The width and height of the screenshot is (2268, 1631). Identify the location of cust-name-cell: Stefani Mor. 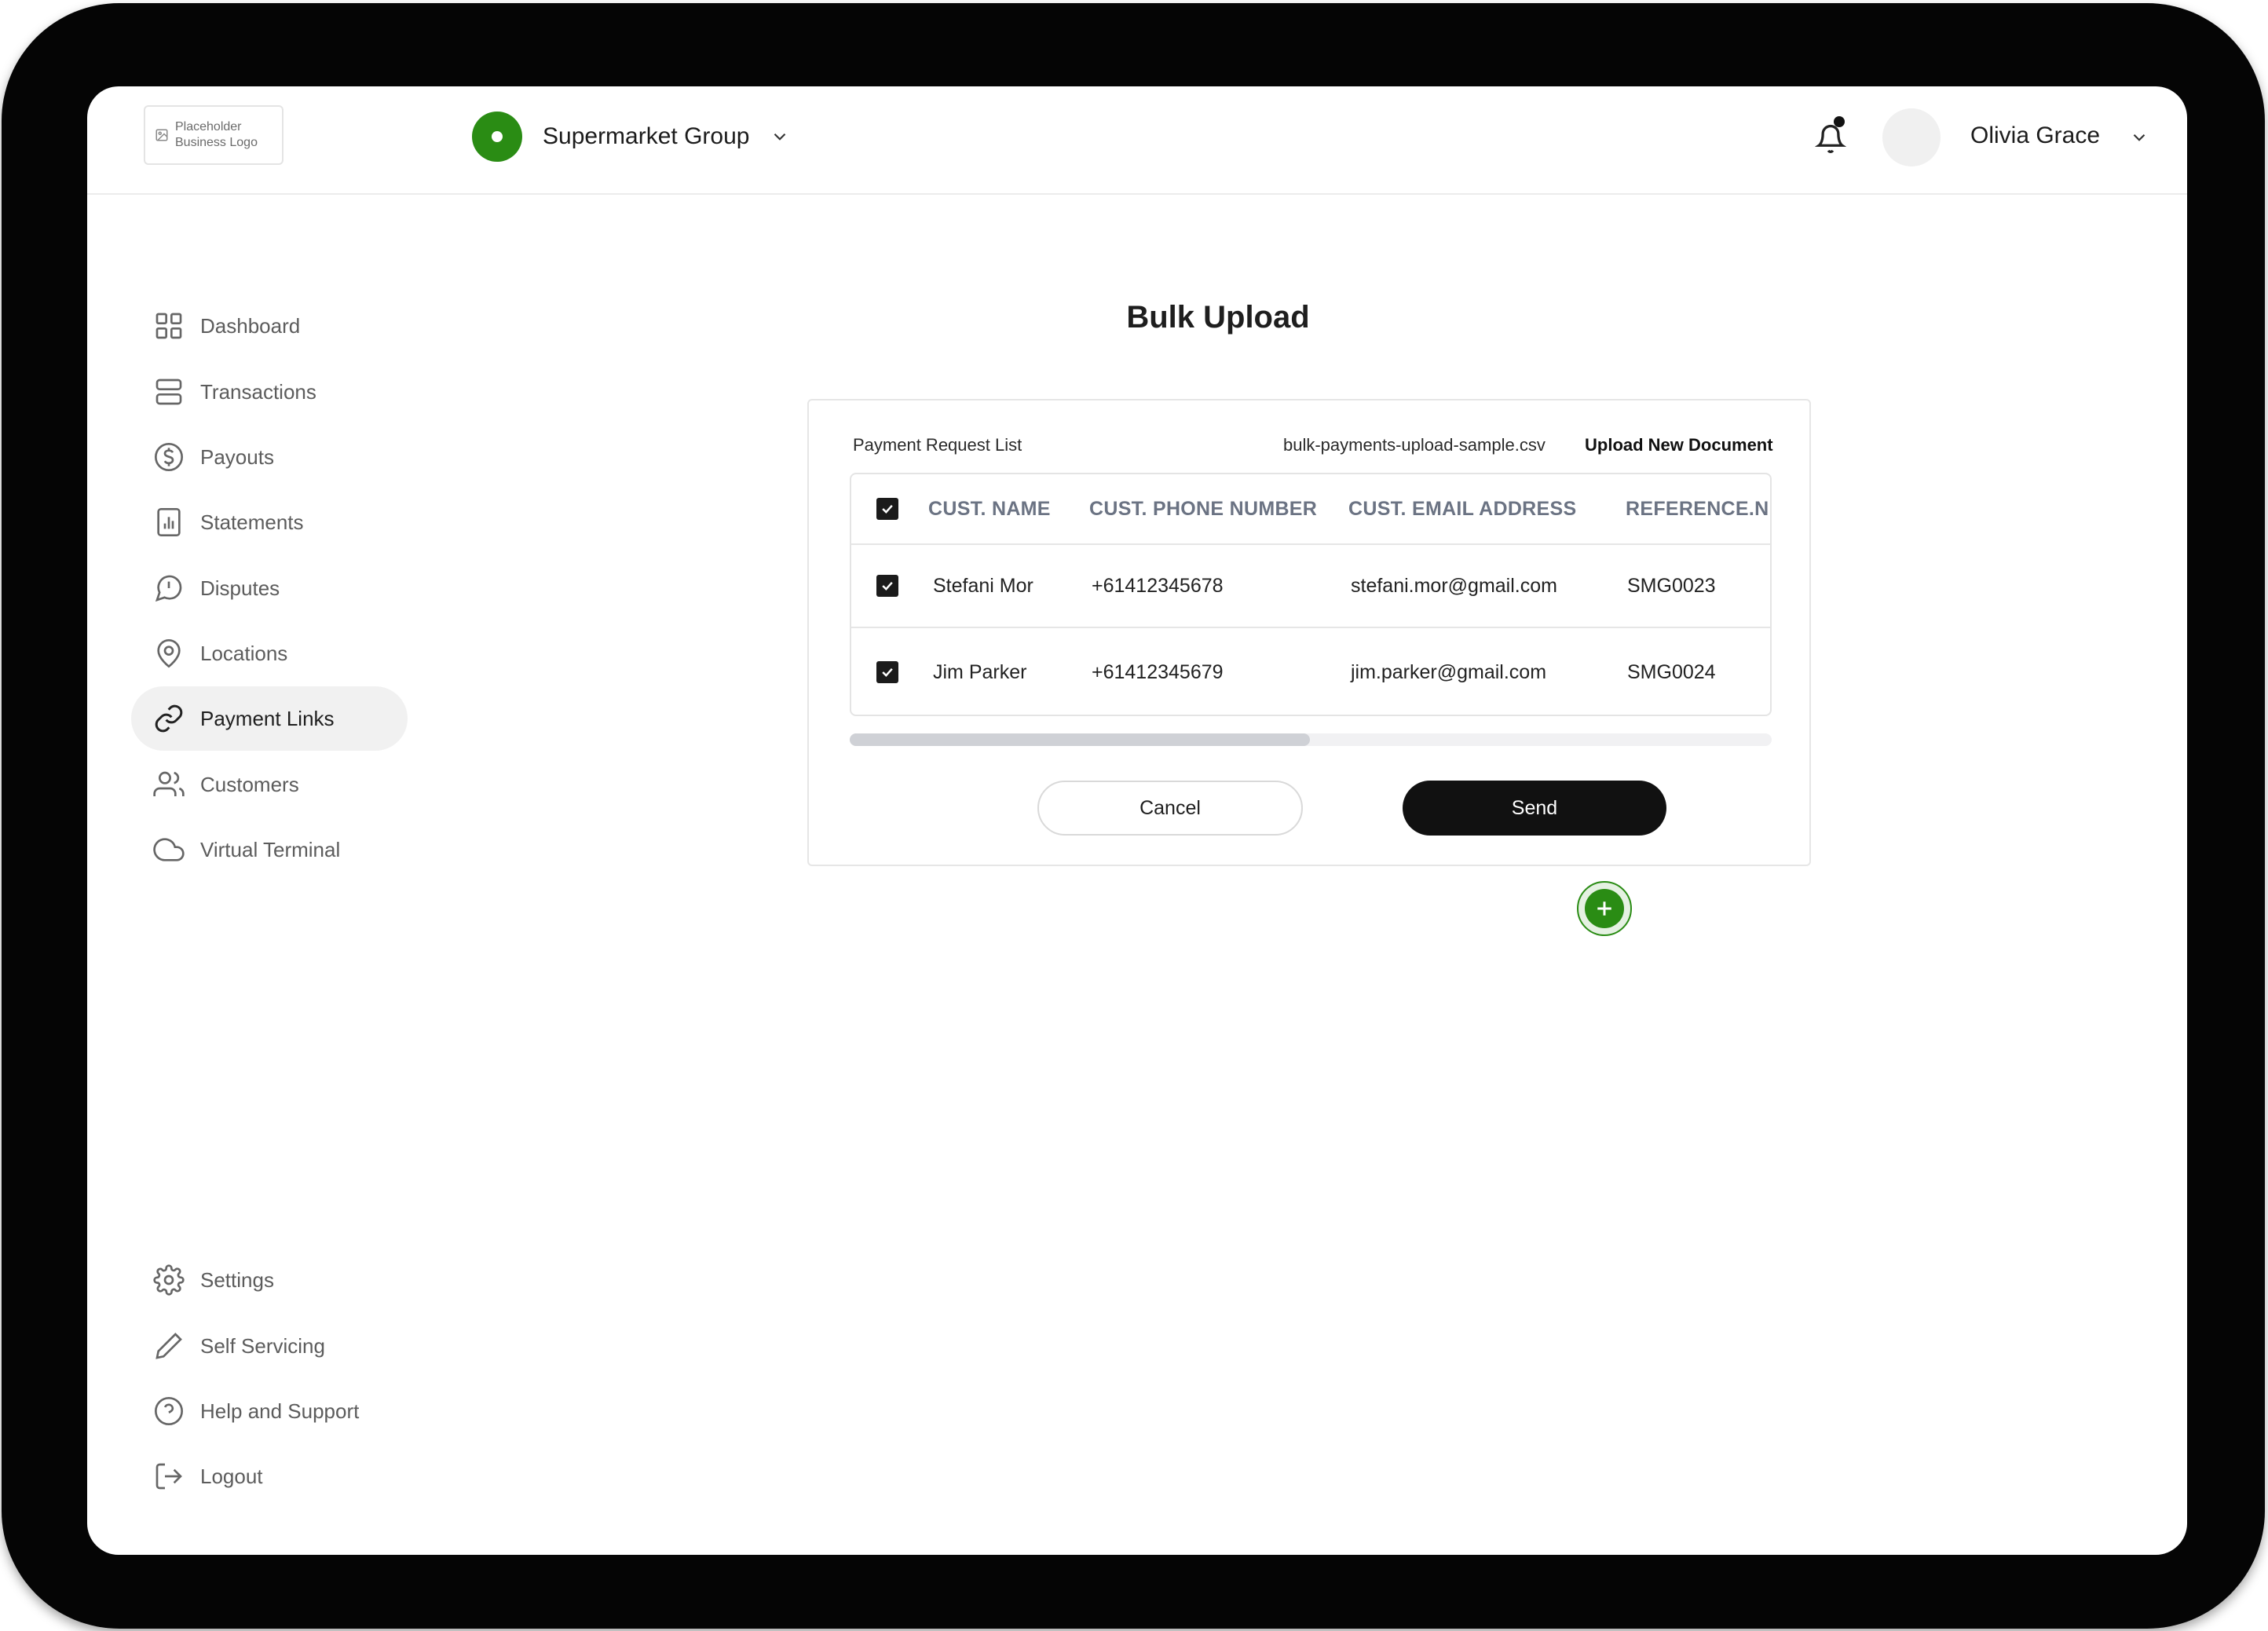
(983, 585).